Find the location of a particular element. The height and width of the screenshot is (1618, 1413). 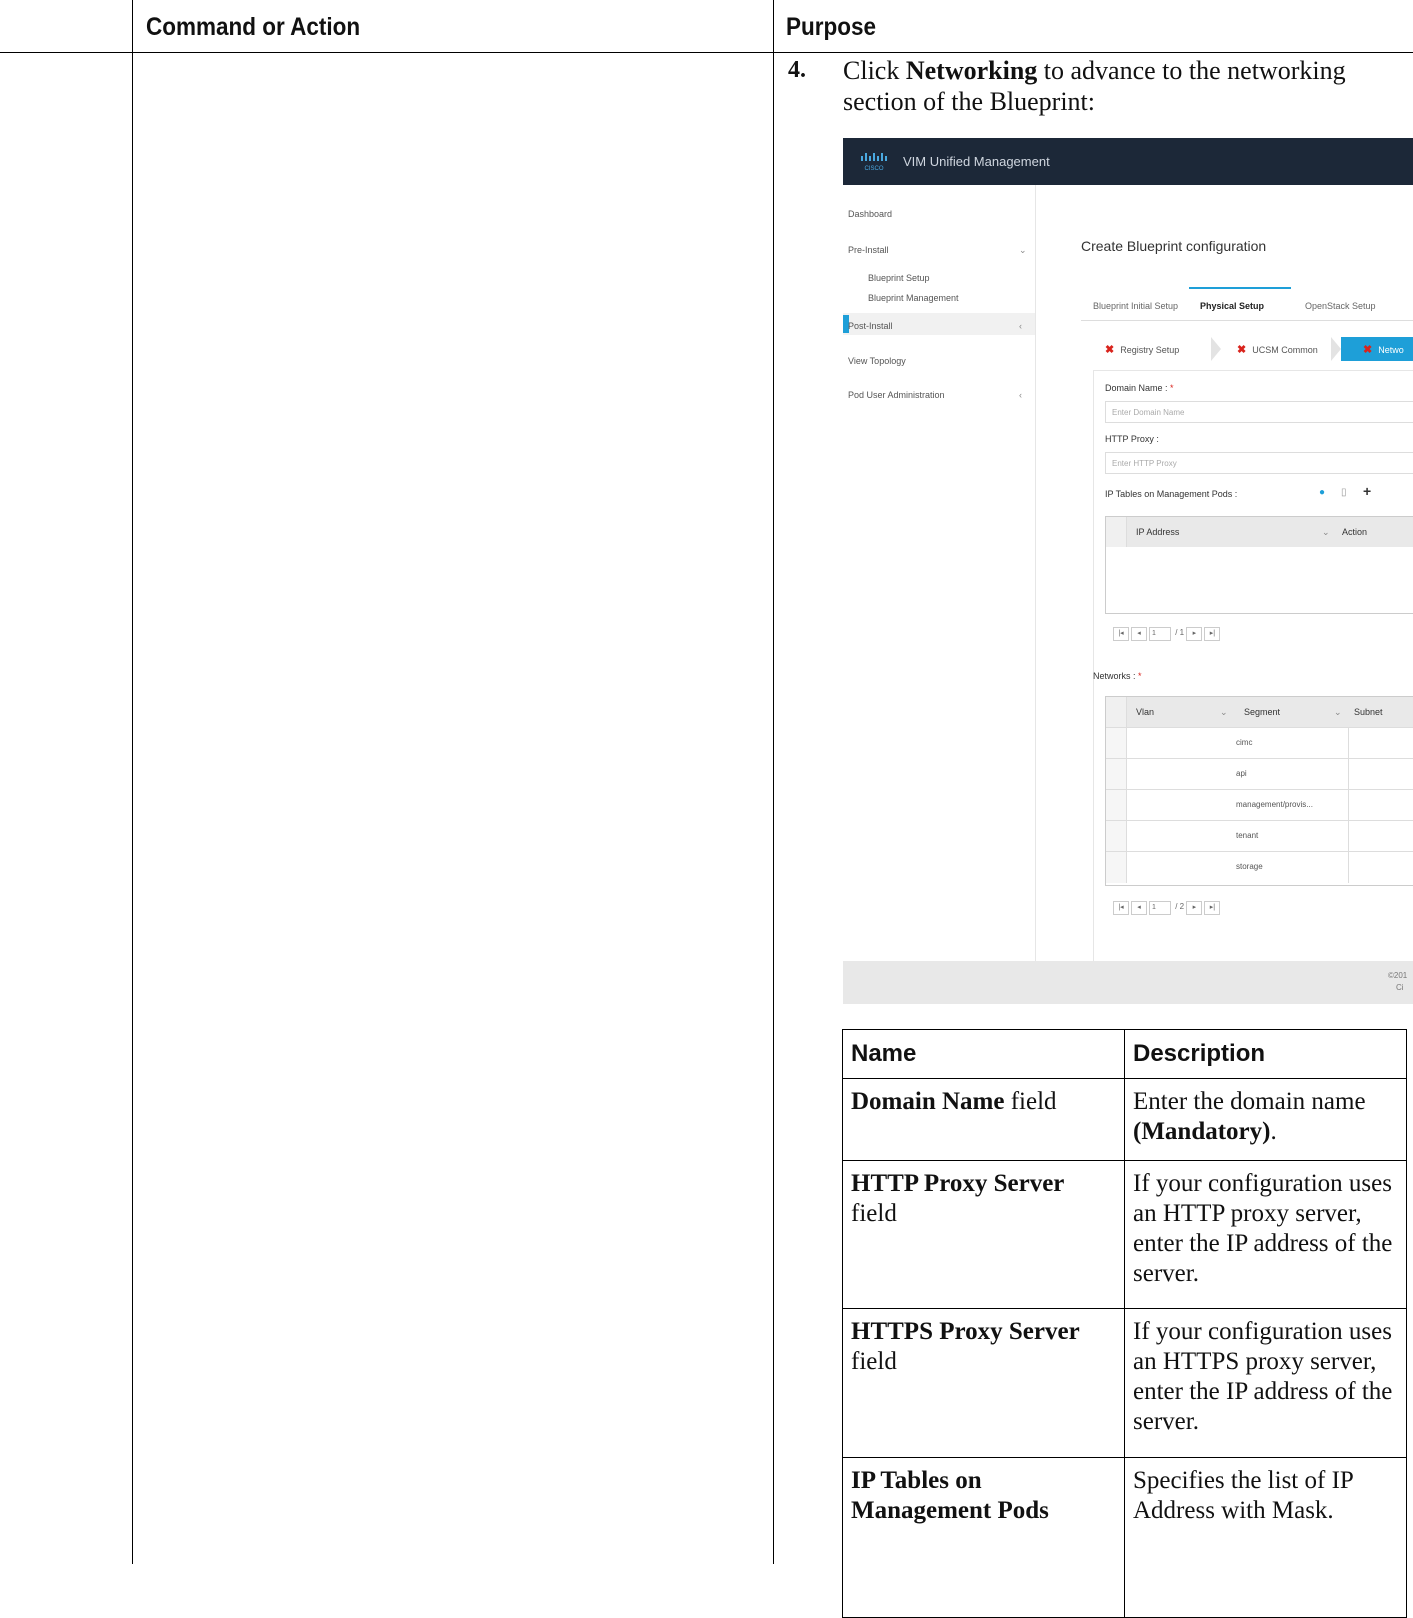

info-icon: ● is located at coordinates (1322, 492).